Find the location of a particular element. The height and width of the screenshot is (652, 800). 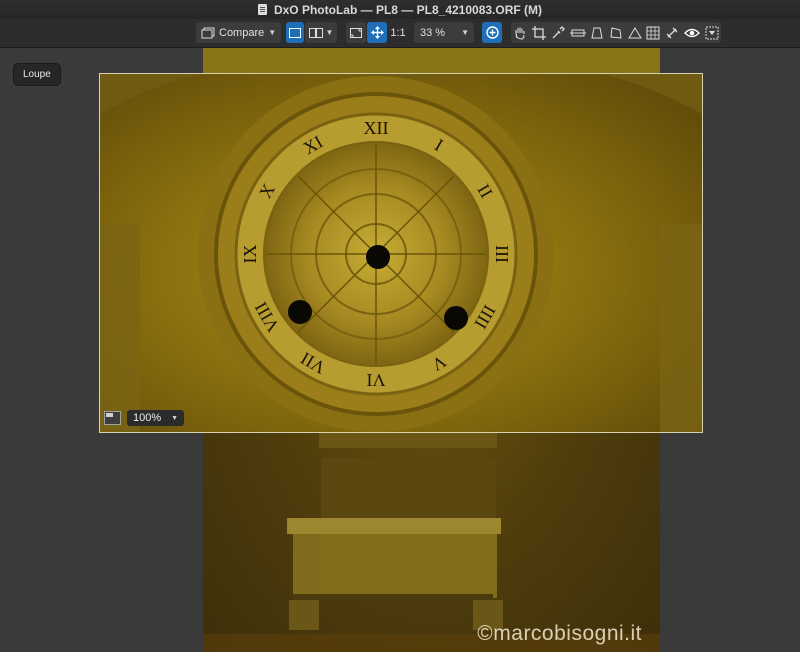

perspective-icon is located at coordinates (597, 33).